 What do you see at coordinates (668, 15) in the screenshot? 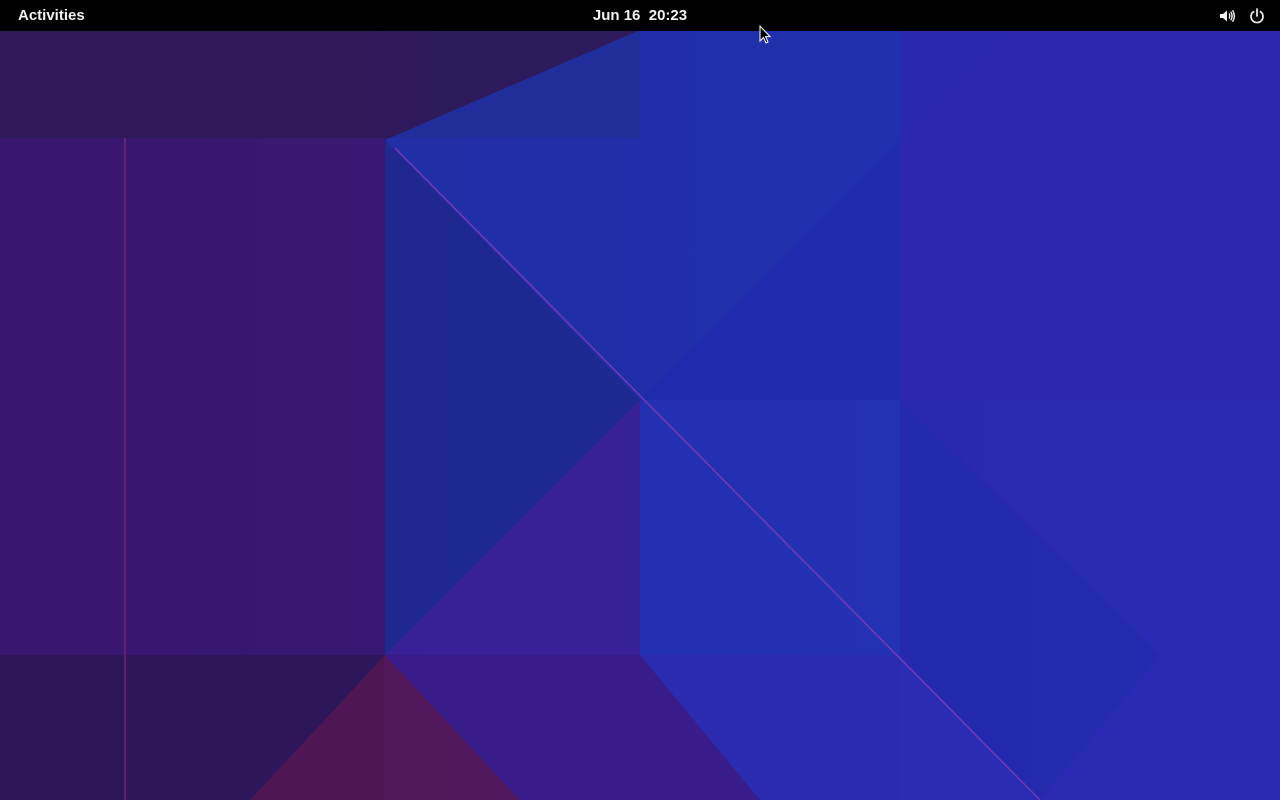
I see `clock-time: 20:23` at bounding box center [668, 15].